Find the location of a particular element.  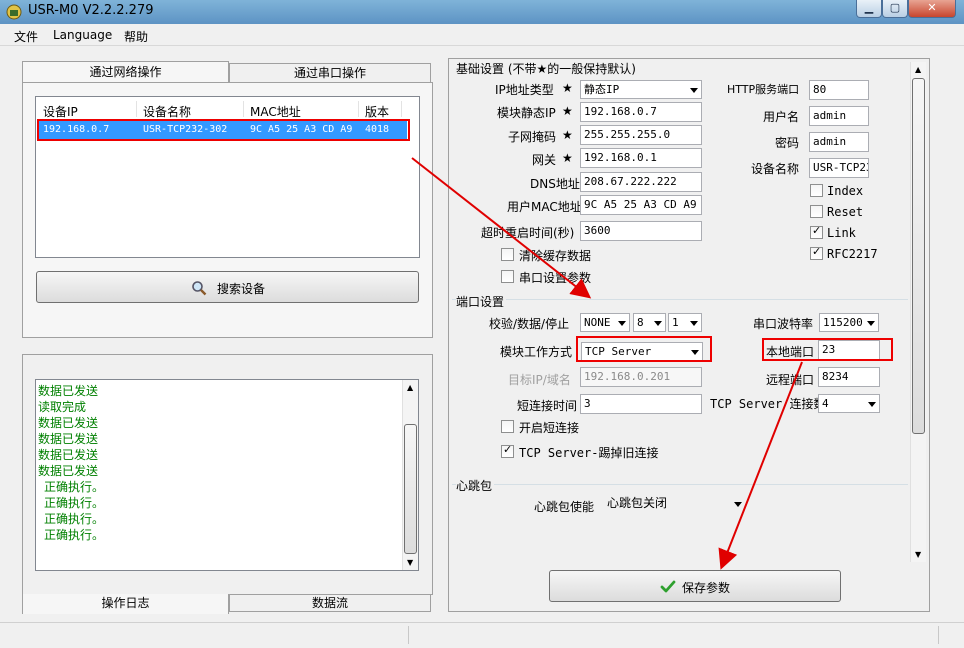

search-device-button: 搜索设备 is located at coordinates (227, 287).